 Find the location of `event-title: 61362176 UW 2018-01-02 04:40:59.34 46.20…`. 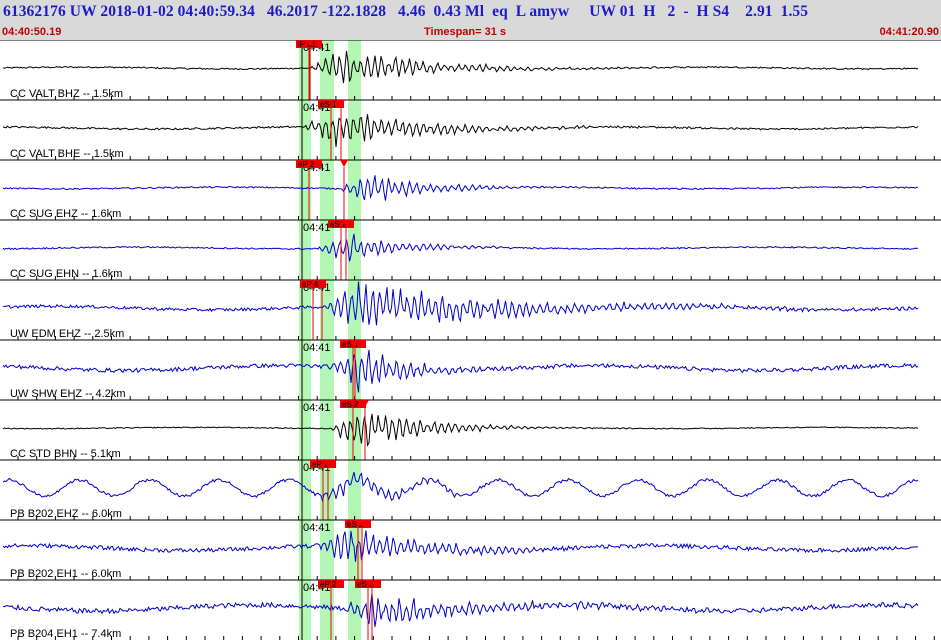

event-title: 61362176 UW 2018-01-02 04:40:59.34 46.20… is located at coordinates (406, 11).